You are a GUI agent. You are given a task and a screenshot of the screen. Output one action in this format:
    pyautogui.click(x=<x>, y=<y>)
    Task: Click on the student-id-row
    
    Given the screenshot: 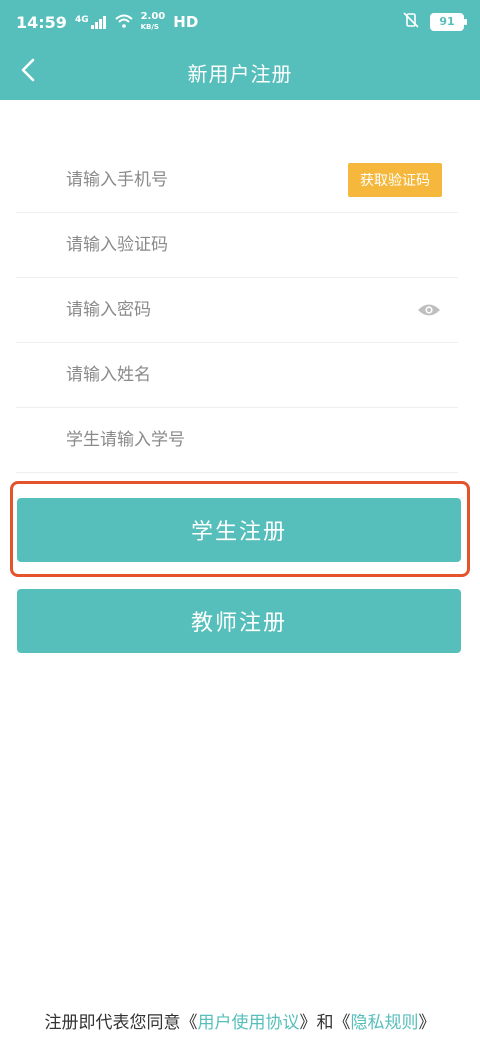 What is the action you would take?
    pyautogui.click(x=237, y=440)
    